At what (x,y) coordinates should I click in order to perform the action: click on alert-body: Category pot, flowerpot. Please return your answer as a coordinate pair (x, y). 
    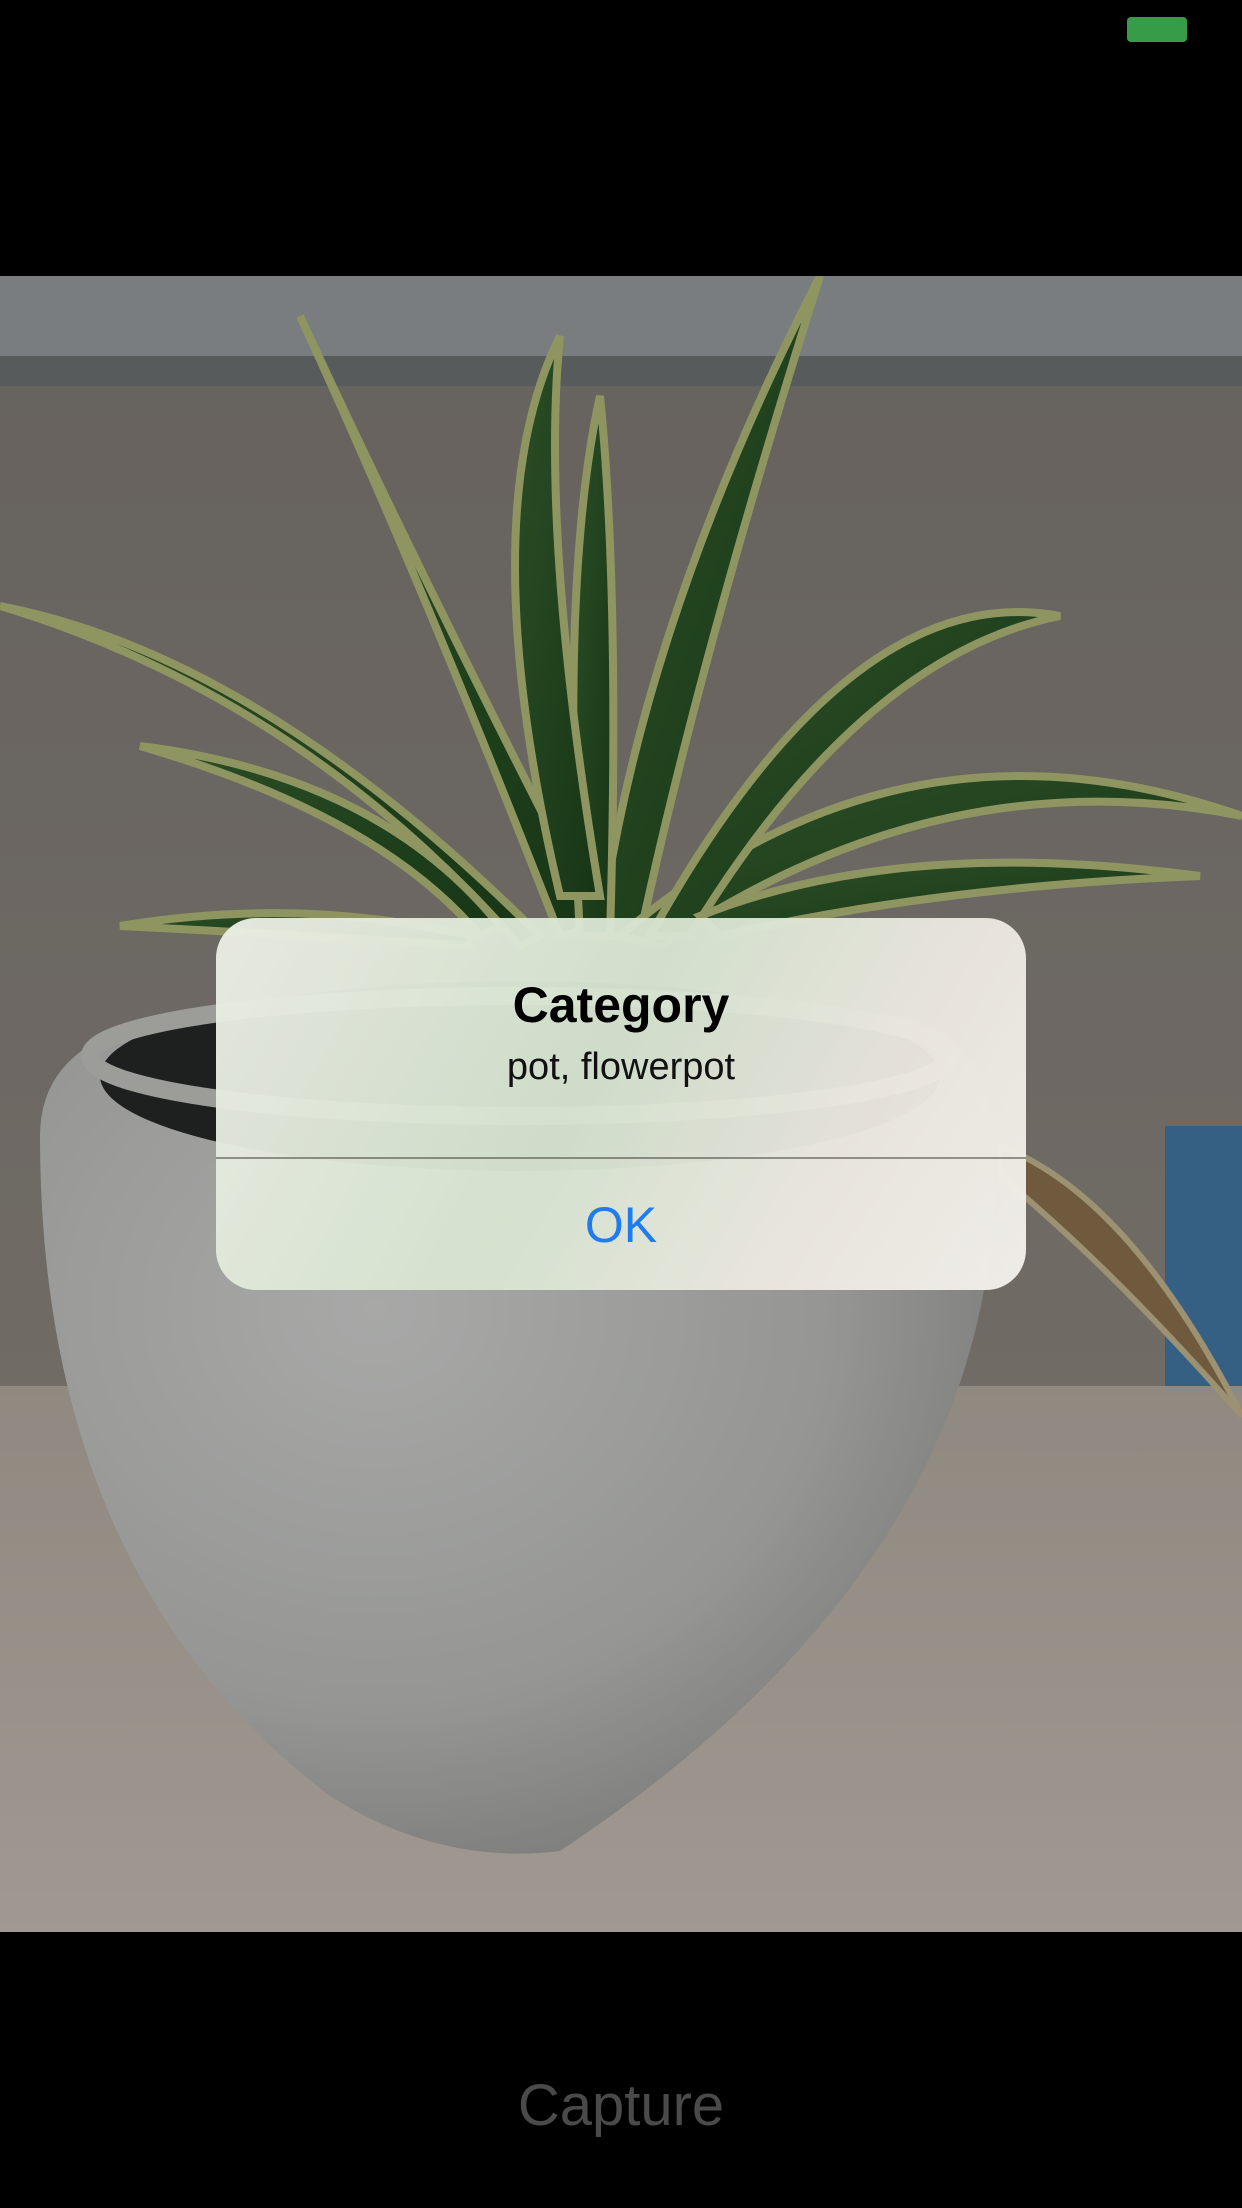
    Looking at the image, I should click on (621, 1038).